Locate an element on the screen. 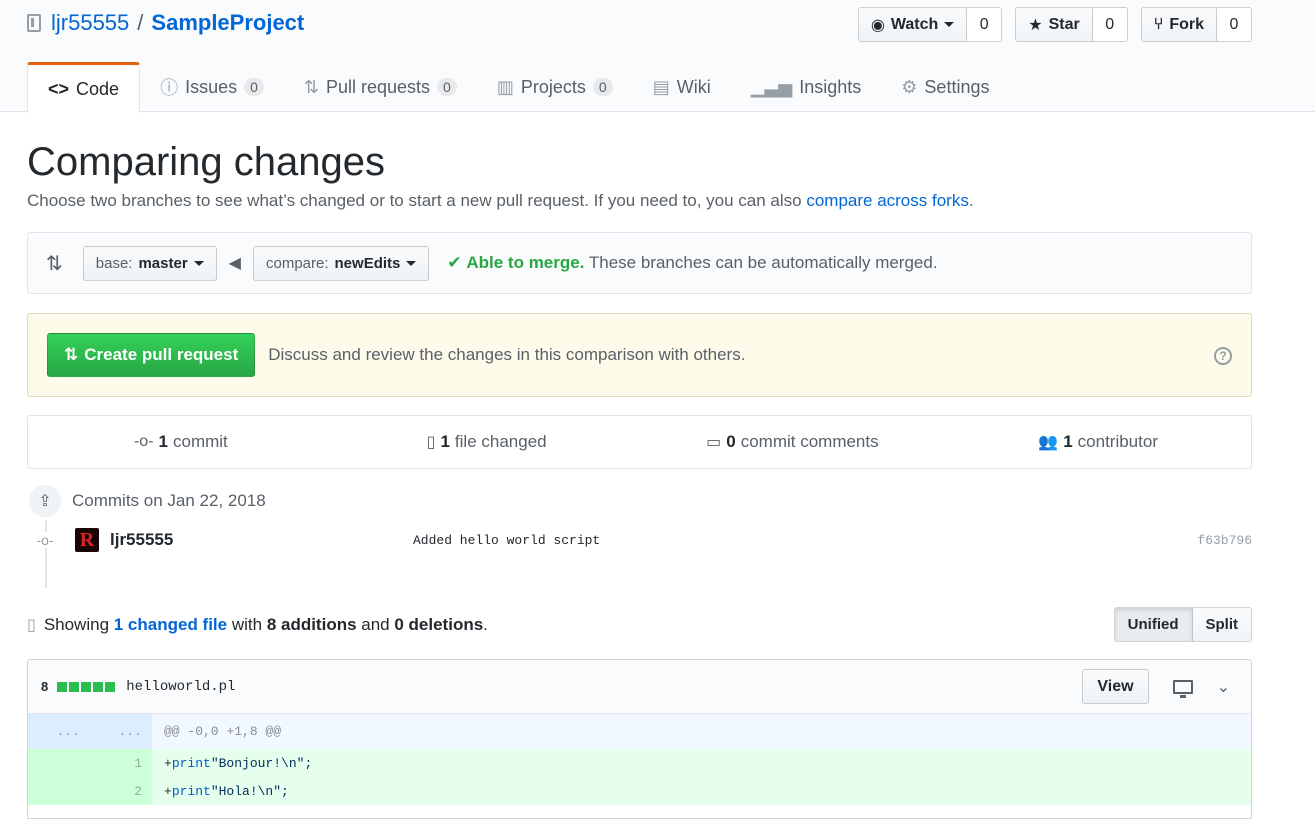 This screenshot has height=819, width=1315. new-line-number: 2 is located at coordinates (121, 791).